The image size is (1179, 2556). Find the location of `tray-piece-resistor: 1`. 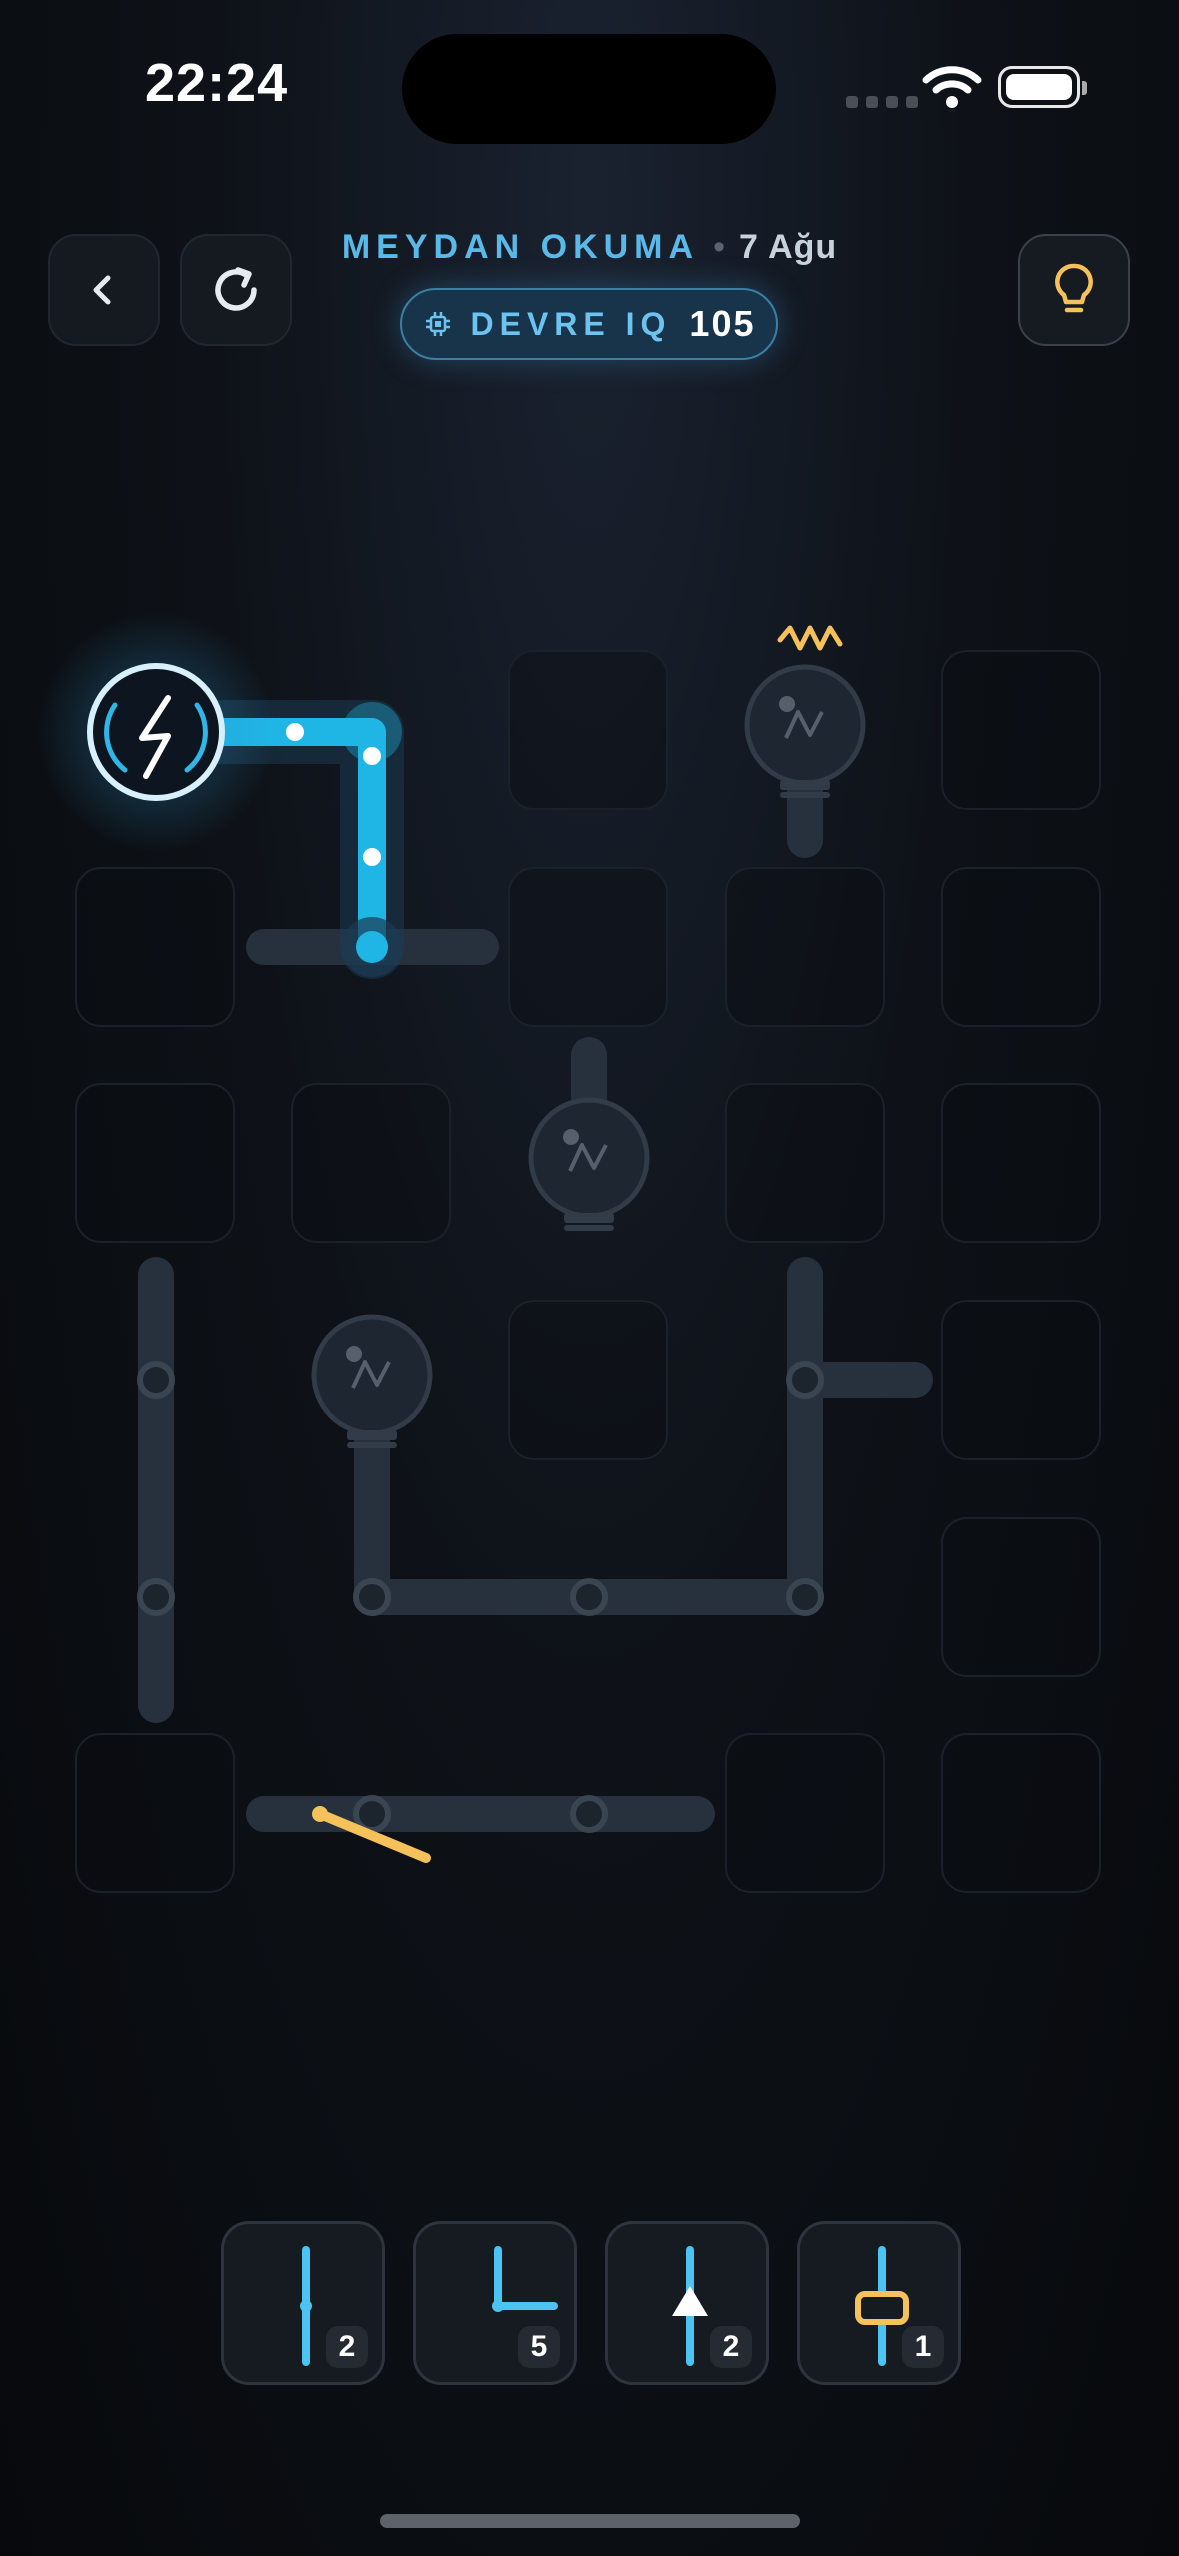

tray-piece-resistor: 1 is located at coordinates (879, 2303).